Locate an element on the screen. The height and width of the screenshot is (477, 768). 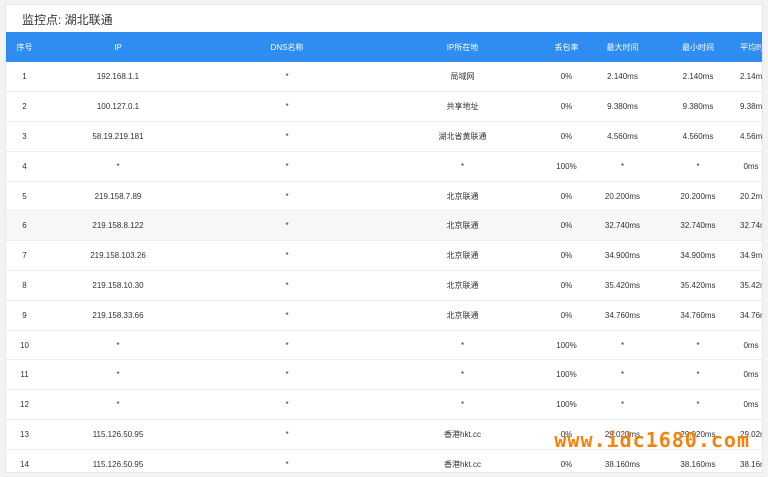
header-col-index: 序号 is located at coordinates (24, 47).